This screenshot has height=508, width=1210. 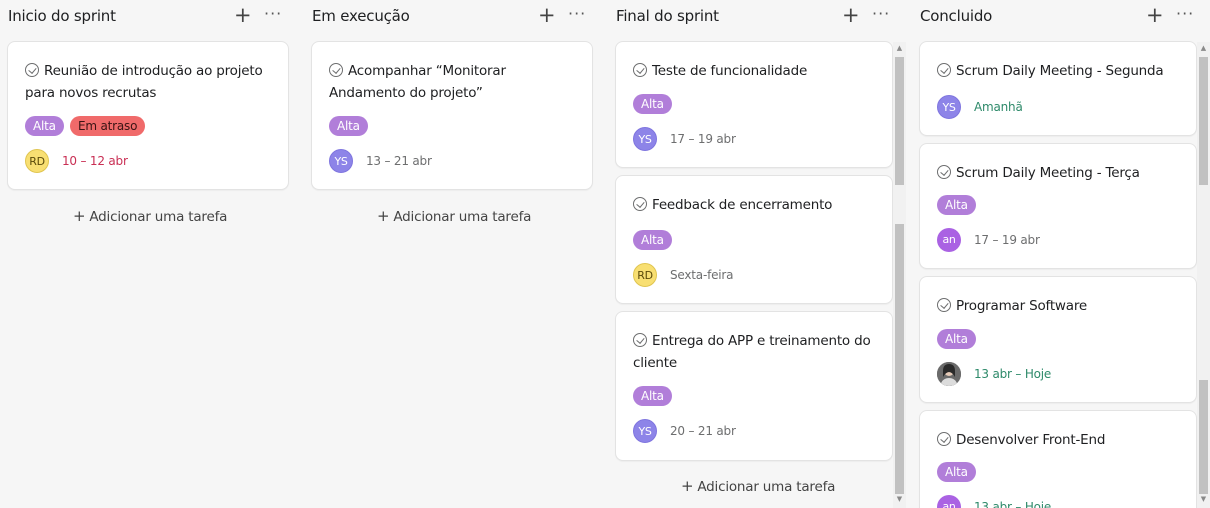 I want to click on task-title-text: Scrum Daily Meeting - Segunda, so click(x=1060, y=71).